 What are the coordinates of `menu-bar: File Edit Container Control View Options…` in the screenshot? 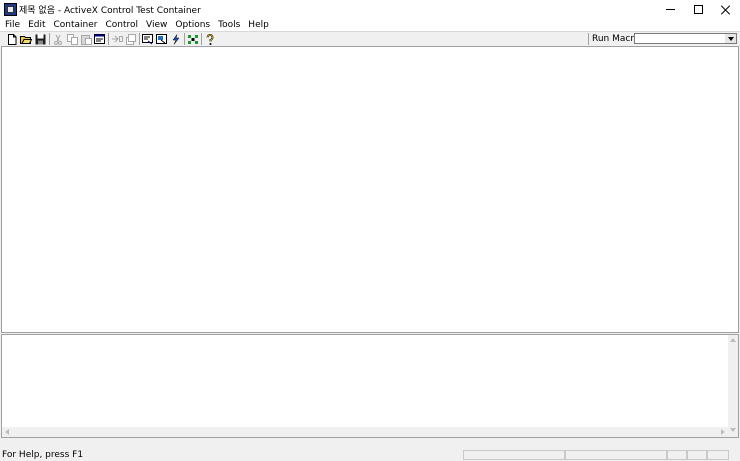 It's located at (370, 25).